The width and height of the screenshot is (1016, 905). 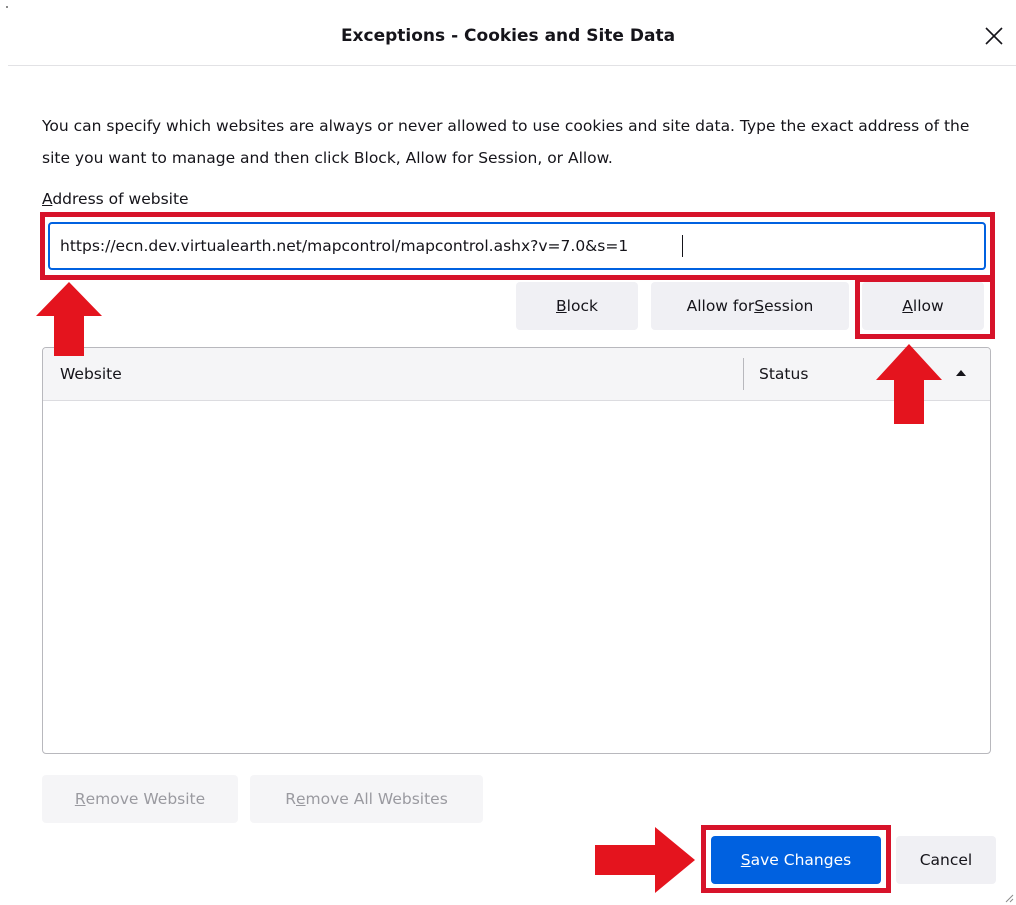 I want to click on column-header-status: Status, so click(x=783, y=374).